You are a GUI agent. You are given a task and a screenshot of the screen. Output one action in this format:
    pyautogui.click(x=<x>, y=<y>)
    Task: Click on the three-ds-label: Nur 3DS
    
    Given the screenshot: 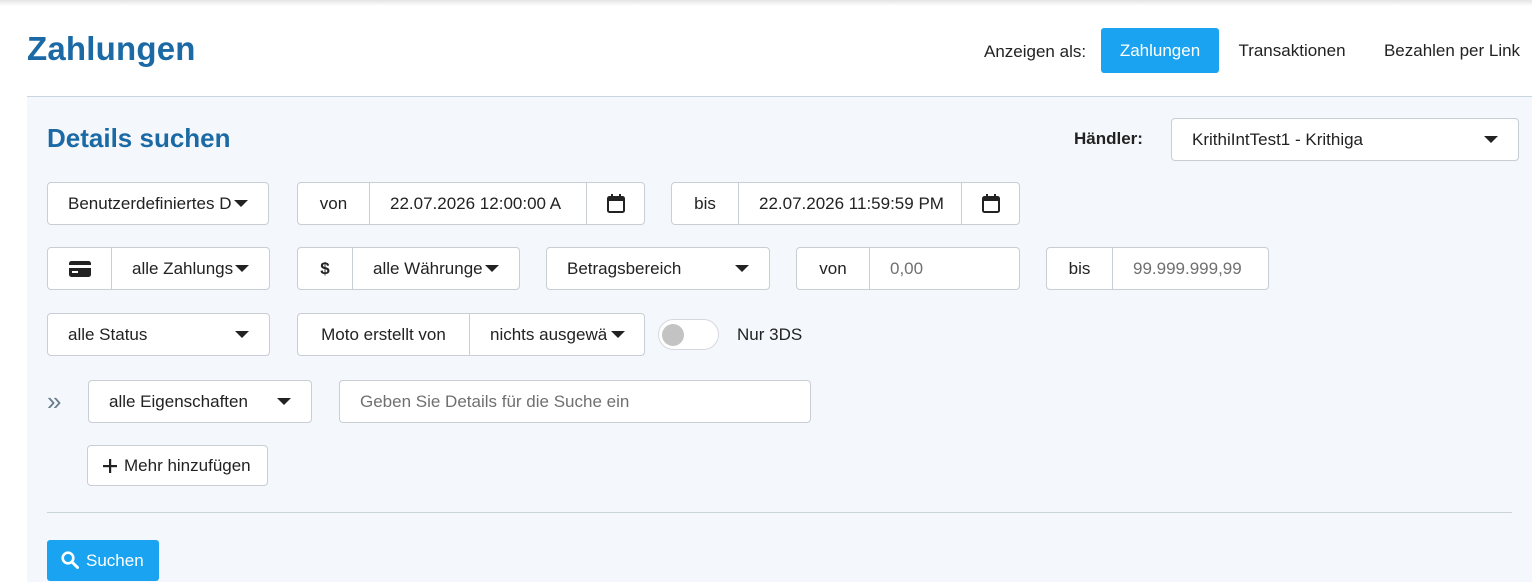 What is the action you would take?
    pyautogui.click(x=770, y=334)
    